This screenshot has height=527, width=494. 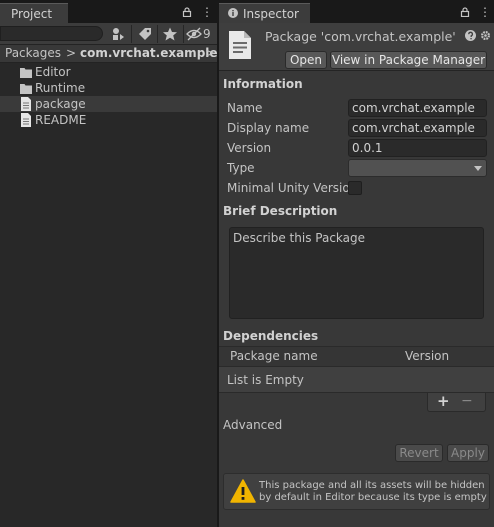 What do you see at coordinates (355, 188) in the screenshot?
I see `minimal-unity-version-checkbox` at bounding box center [355, 188].